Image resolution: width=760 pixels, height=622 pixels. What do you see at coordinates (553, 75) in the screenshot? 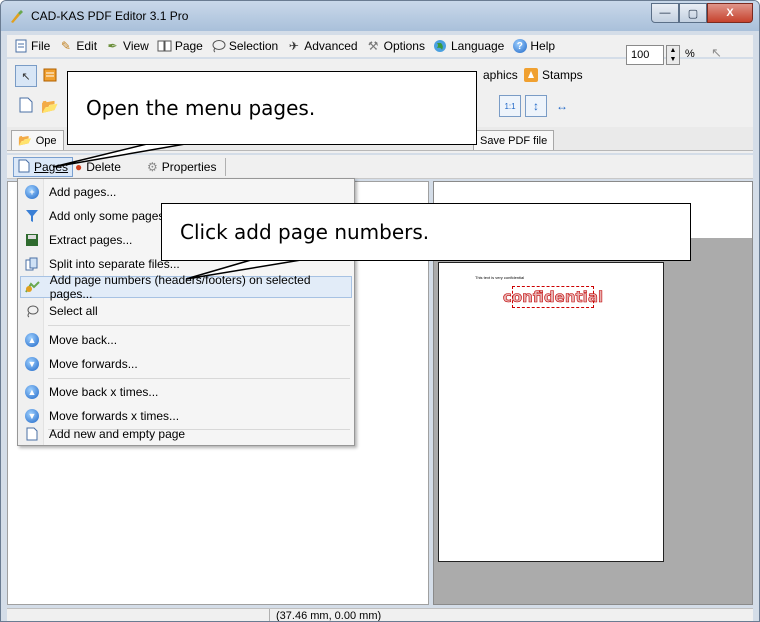
I see `stamps-tab: Stamps` at bounding box center [553, 75].